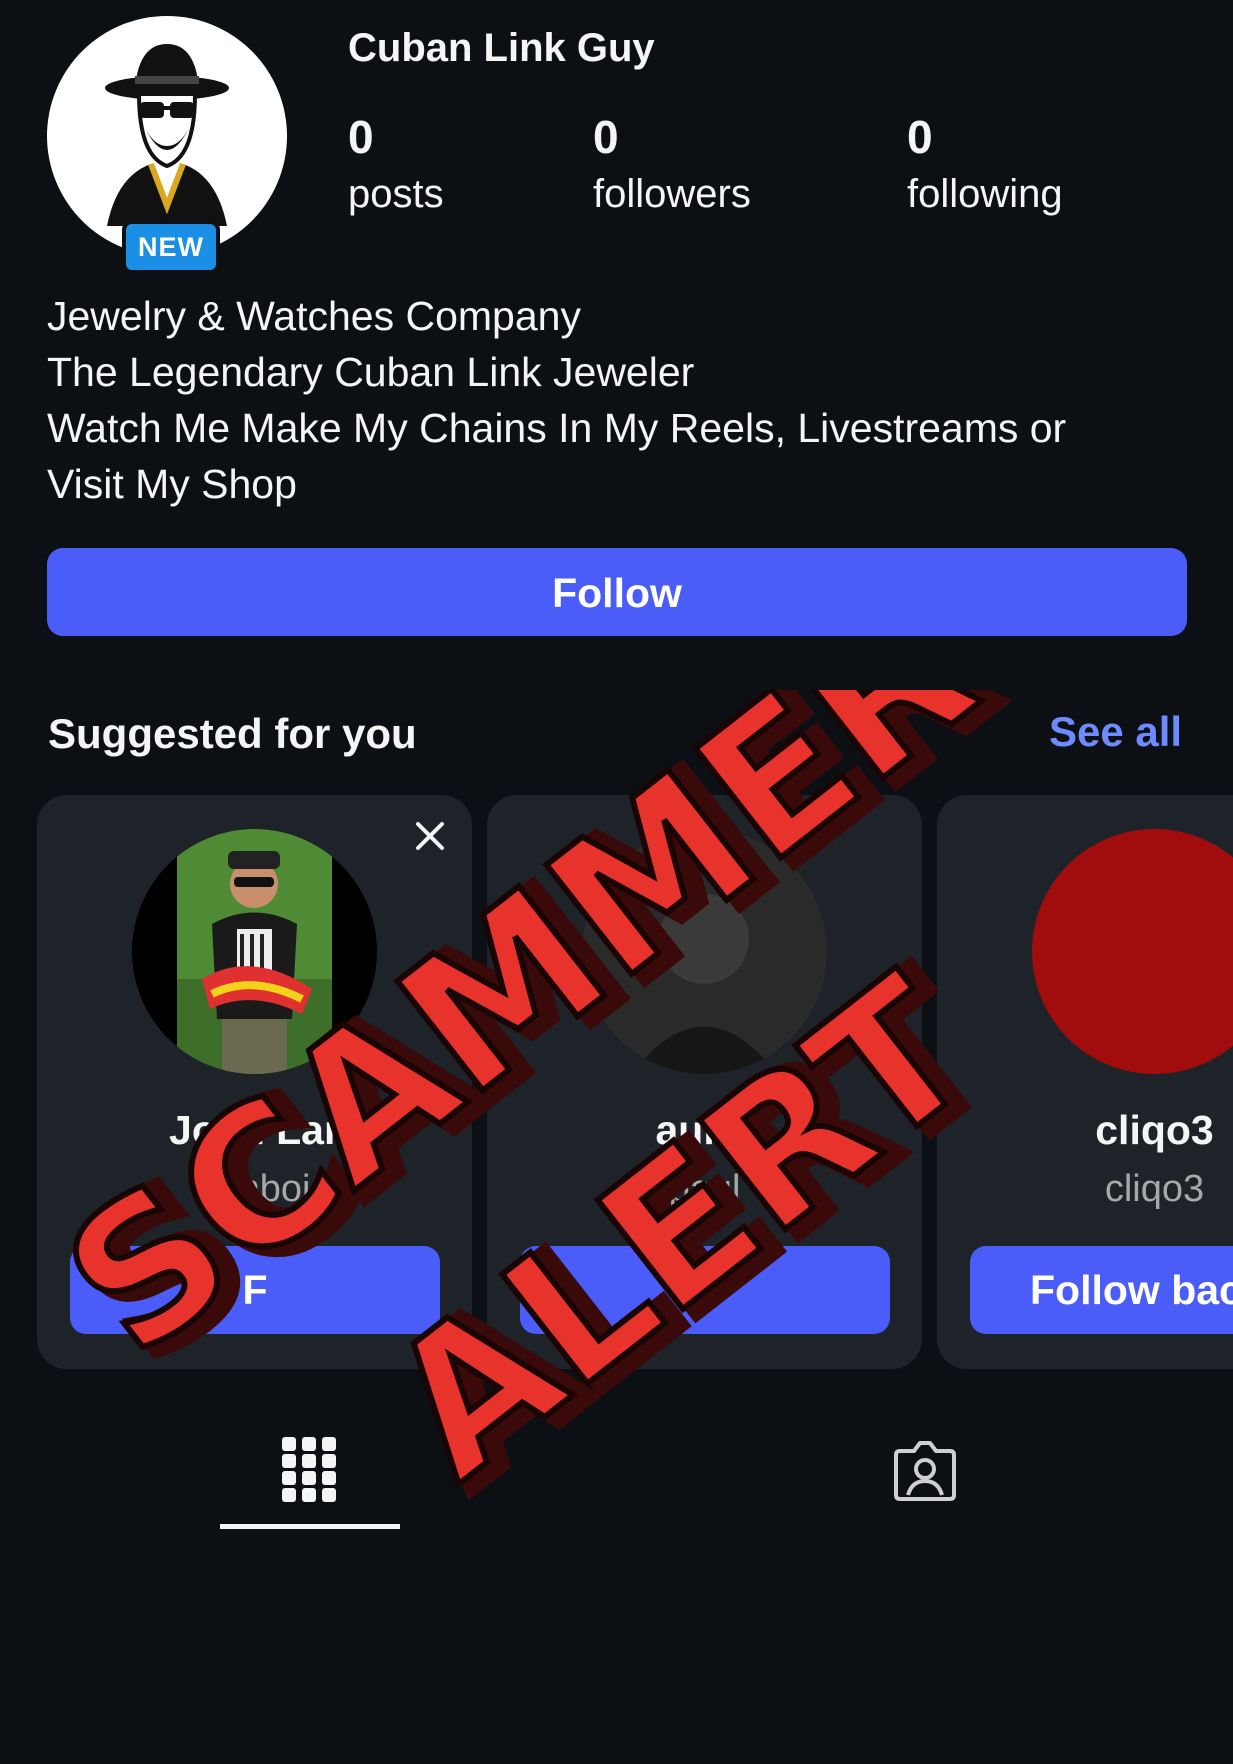  I want to click on new-badge: NEW, so click(171, 247).